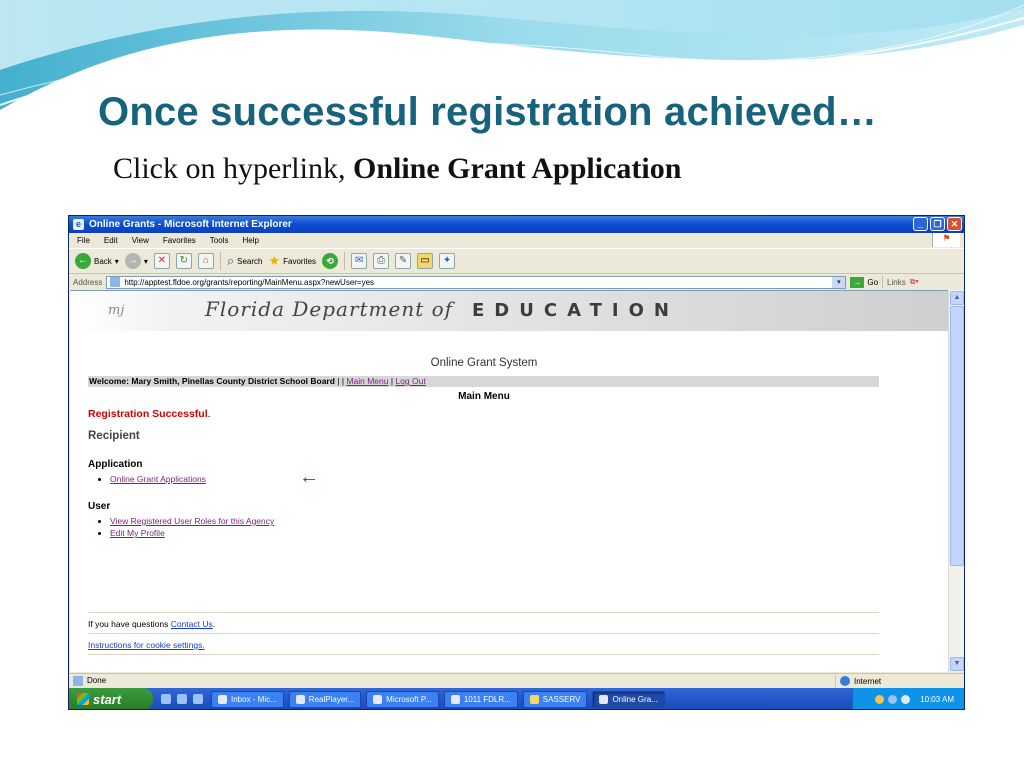  I want to click on desktop-quicklaunch-icon, so click(198, 699).